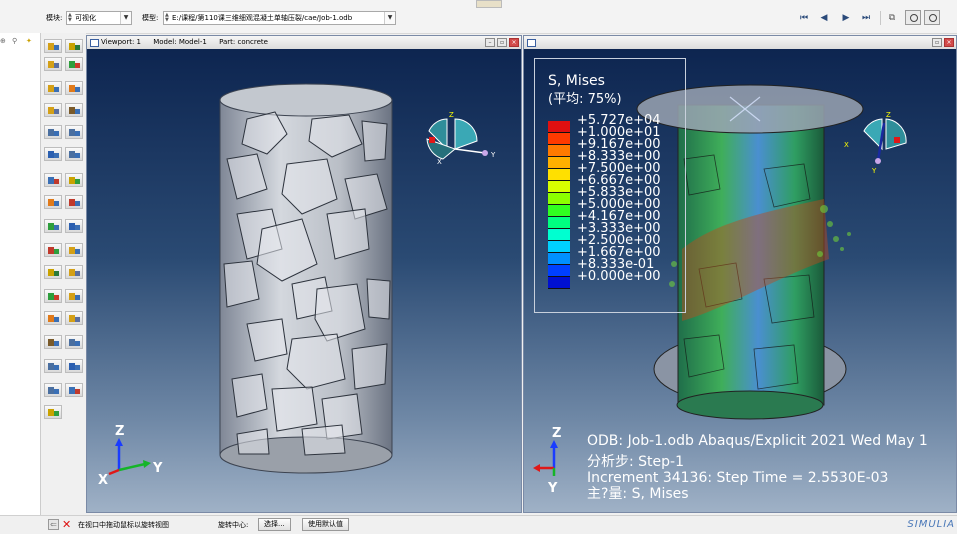 The height and width of the screenshot is (534, 957). What do you see at coordinates (103, 480) in the screenshot?
I see `axis-x-label: X` at bounding box center [103, 480].